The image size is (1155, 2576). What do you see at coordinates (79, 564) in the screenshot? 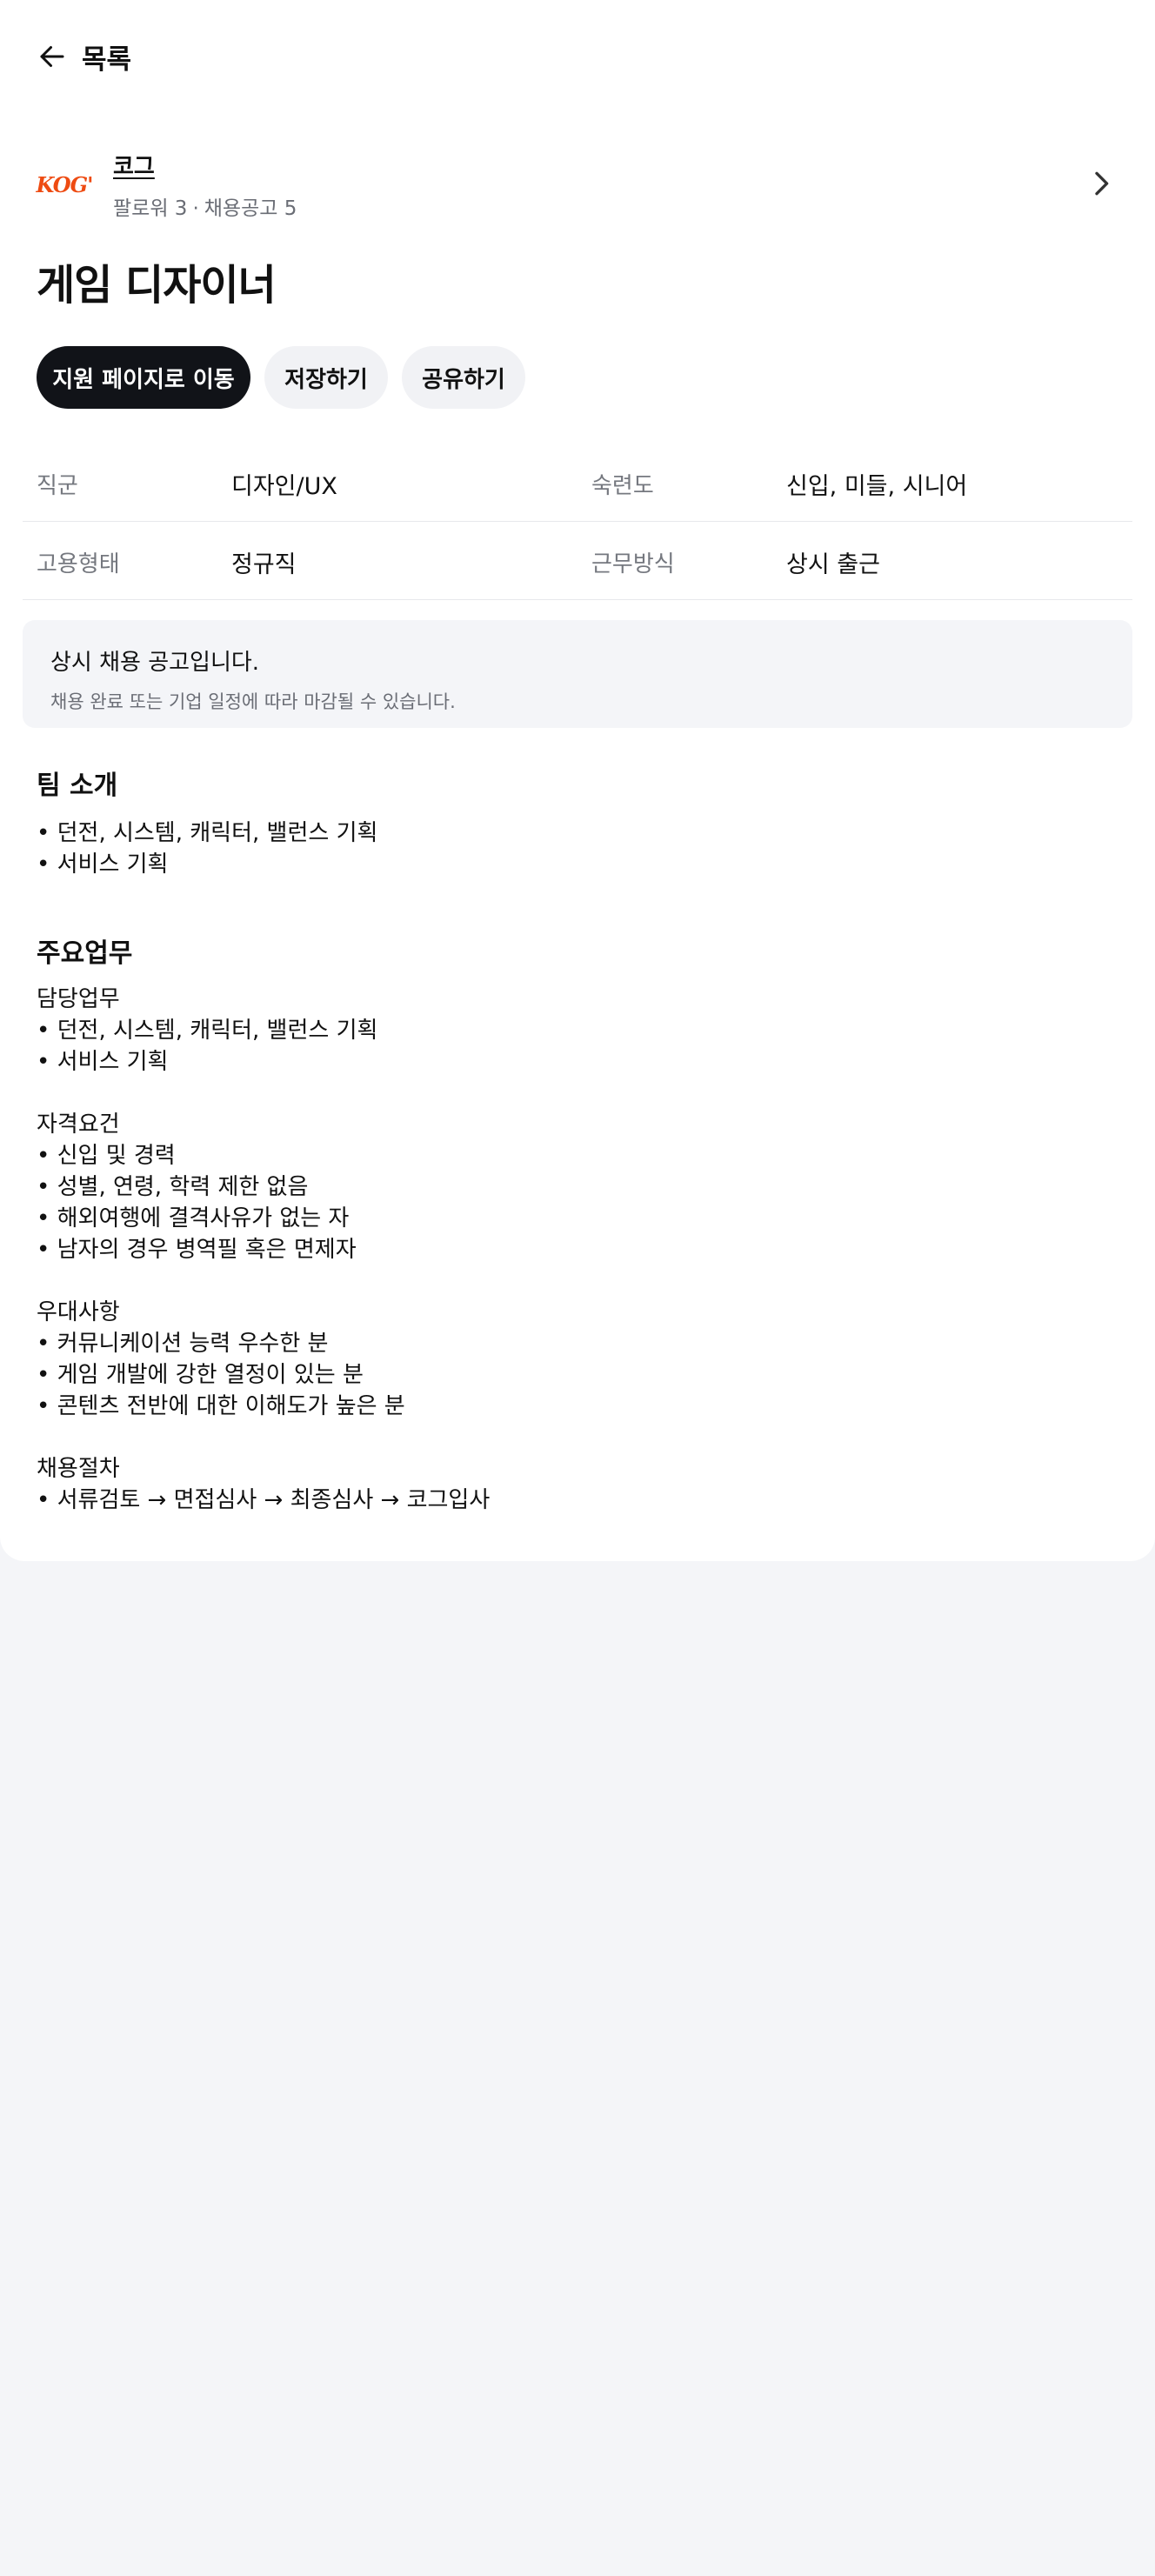
I see `employment-label: 고용형태` at bounding box center [79, 564].